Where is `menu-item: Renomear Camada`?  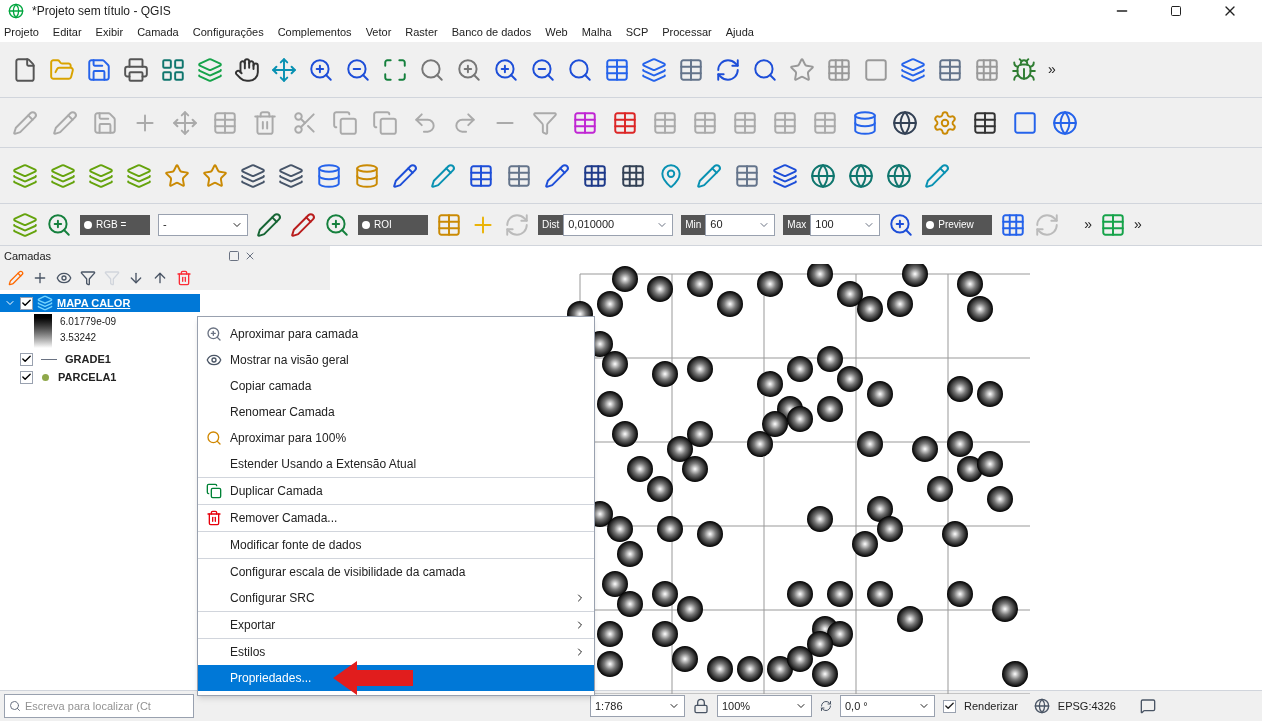 menu-item: Renomear Camada is located at coordinates (396, 412).